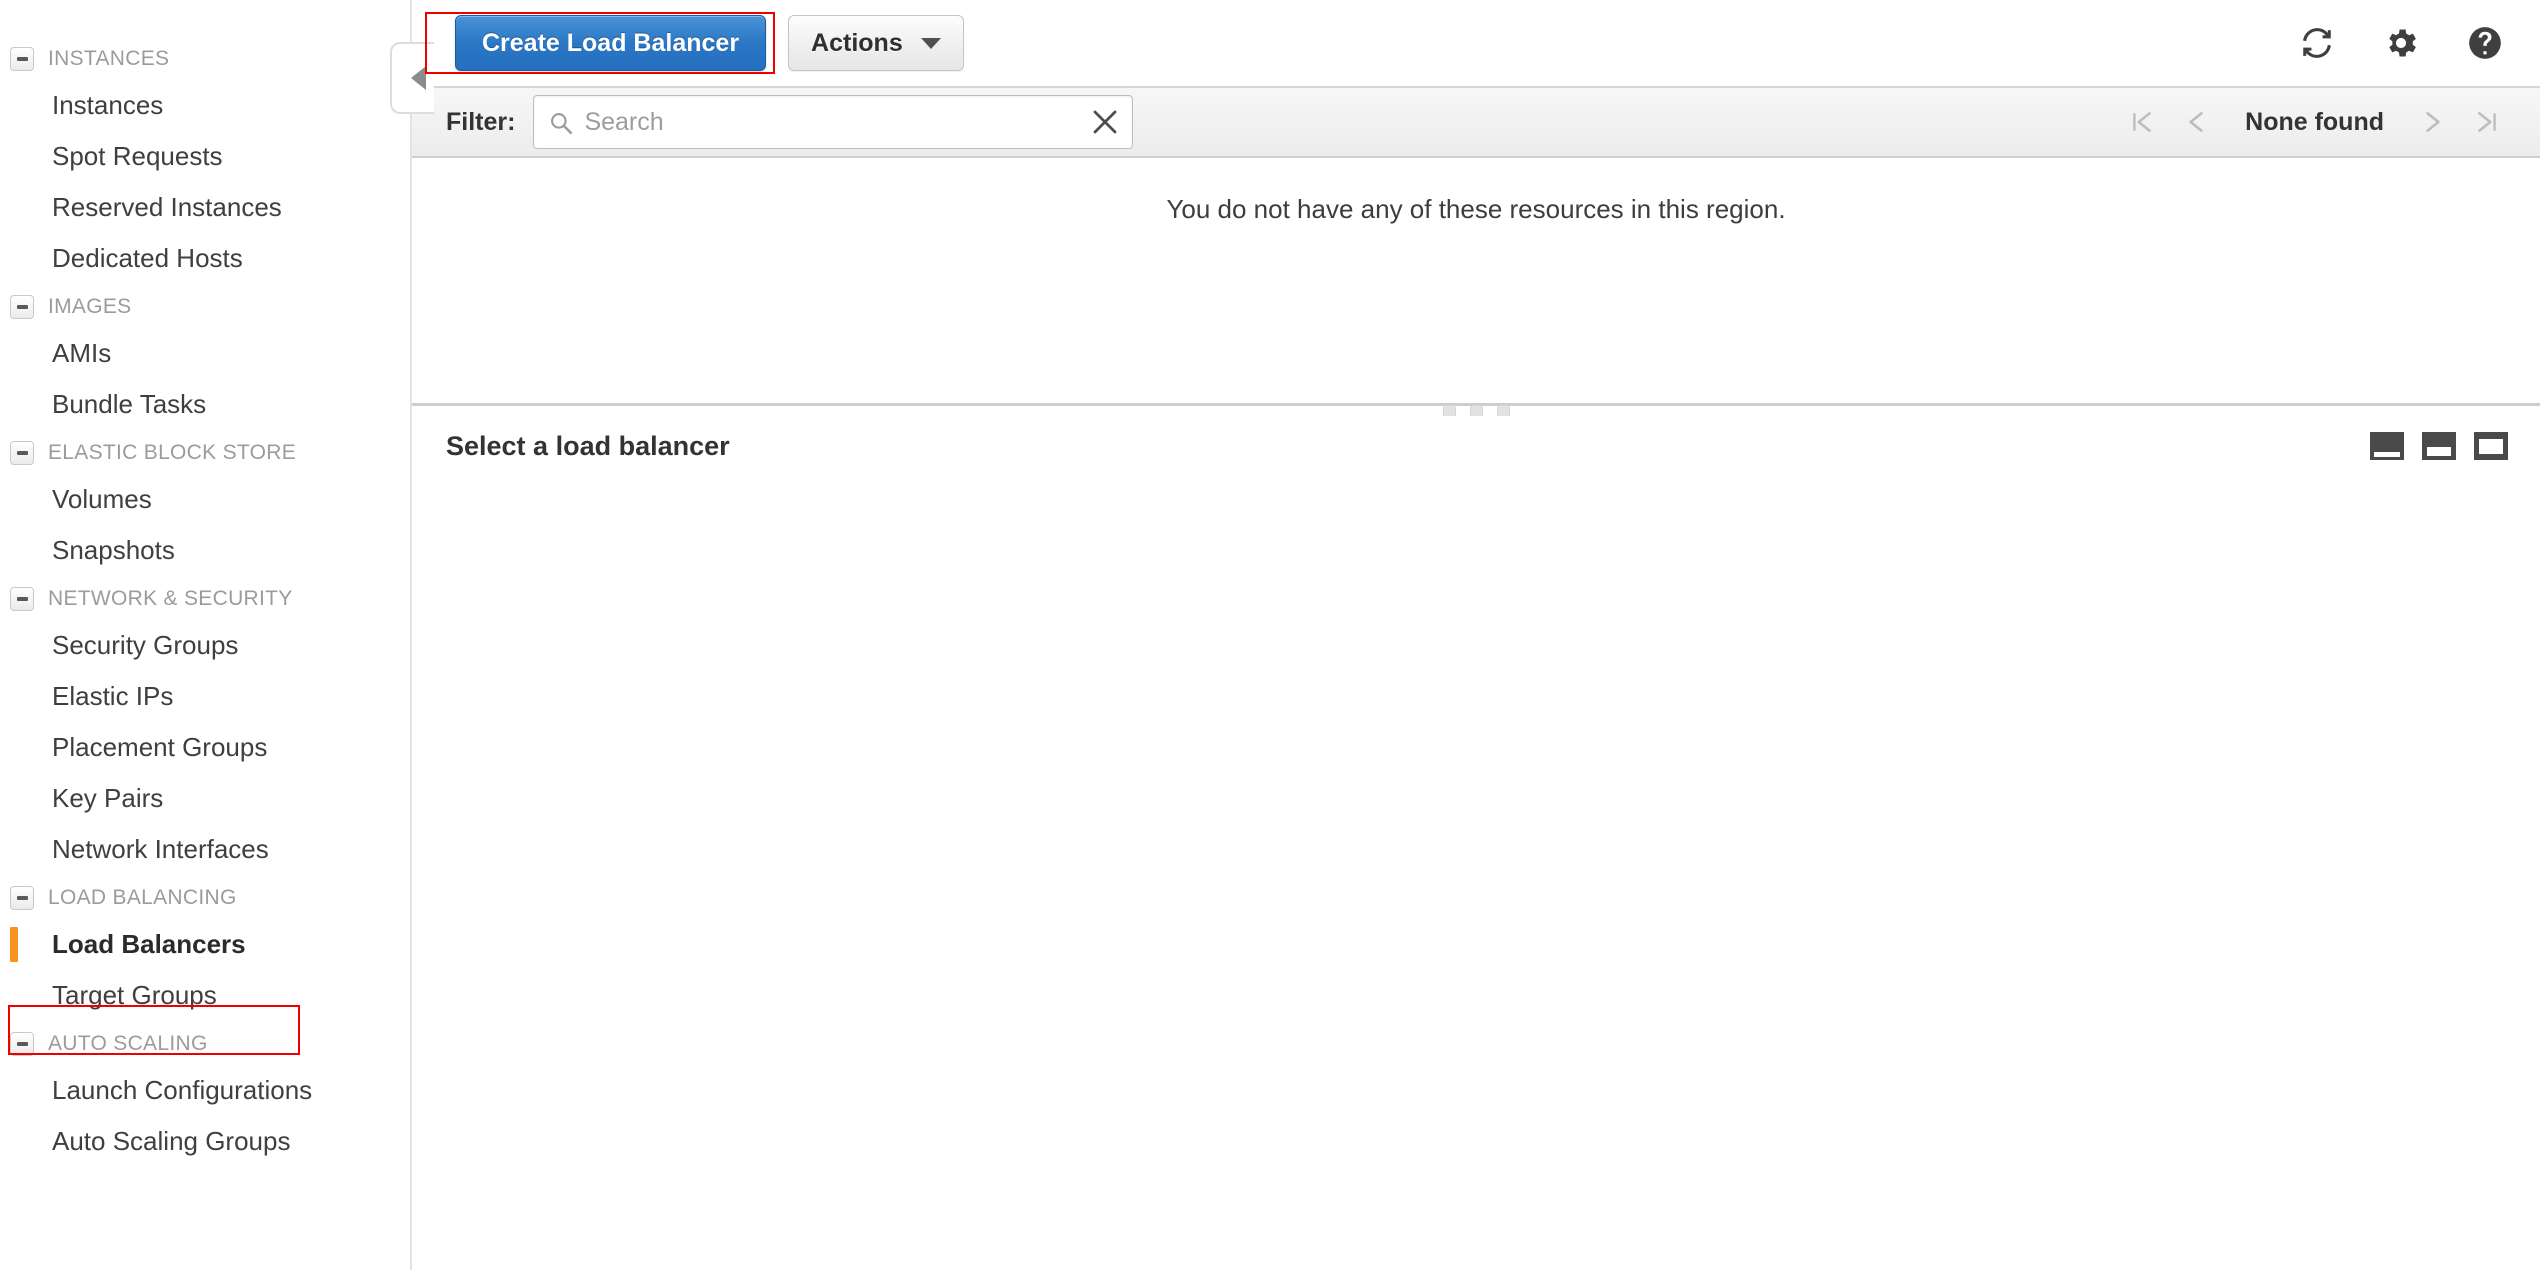 Image resolution: width=2540 pixels, height=1270 pixels. I want to click on sidebar-item-label: Elastic IPs, so click(113, 696).